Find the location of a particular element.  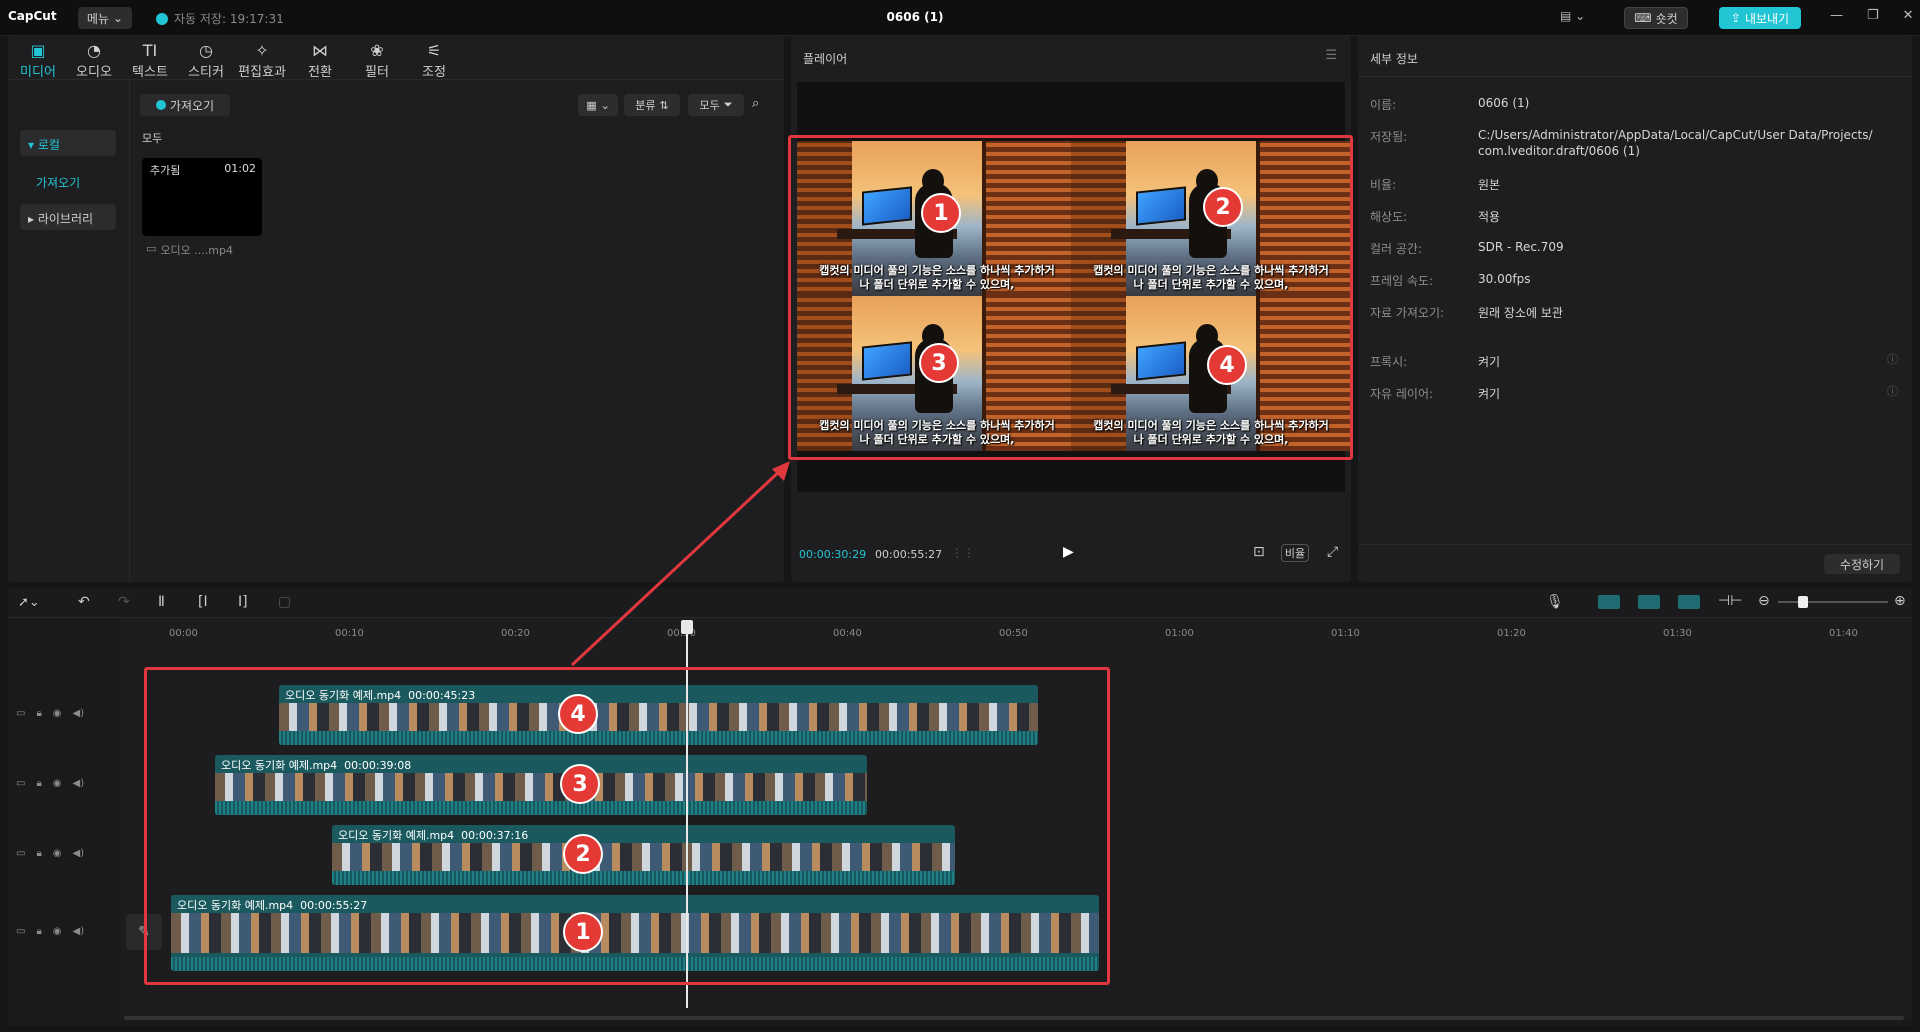

detail-value-import: 원래 장소에 보관 is located at coordinates (1520, 313).